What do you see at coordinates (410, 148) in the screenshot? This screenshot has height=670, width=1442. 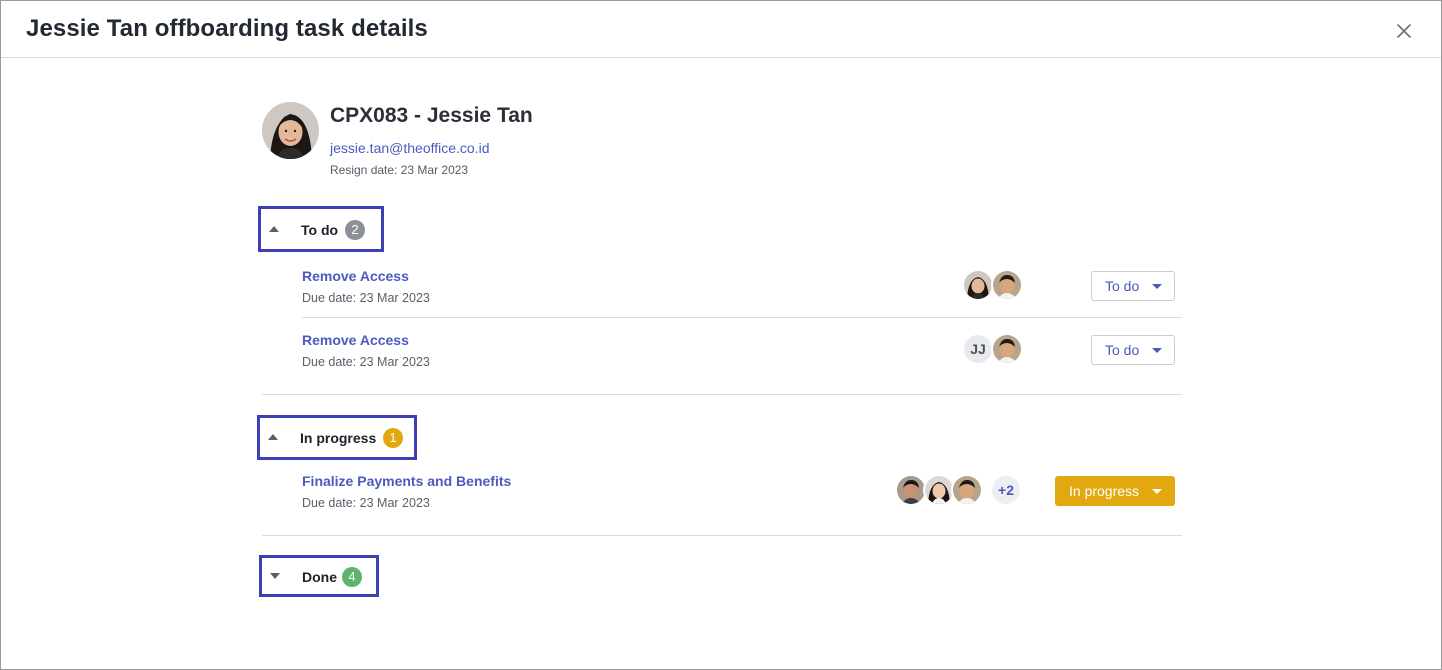 I see `employee-email: jessie.tan@theoffice.co.id` at bounding box center [410, 148].